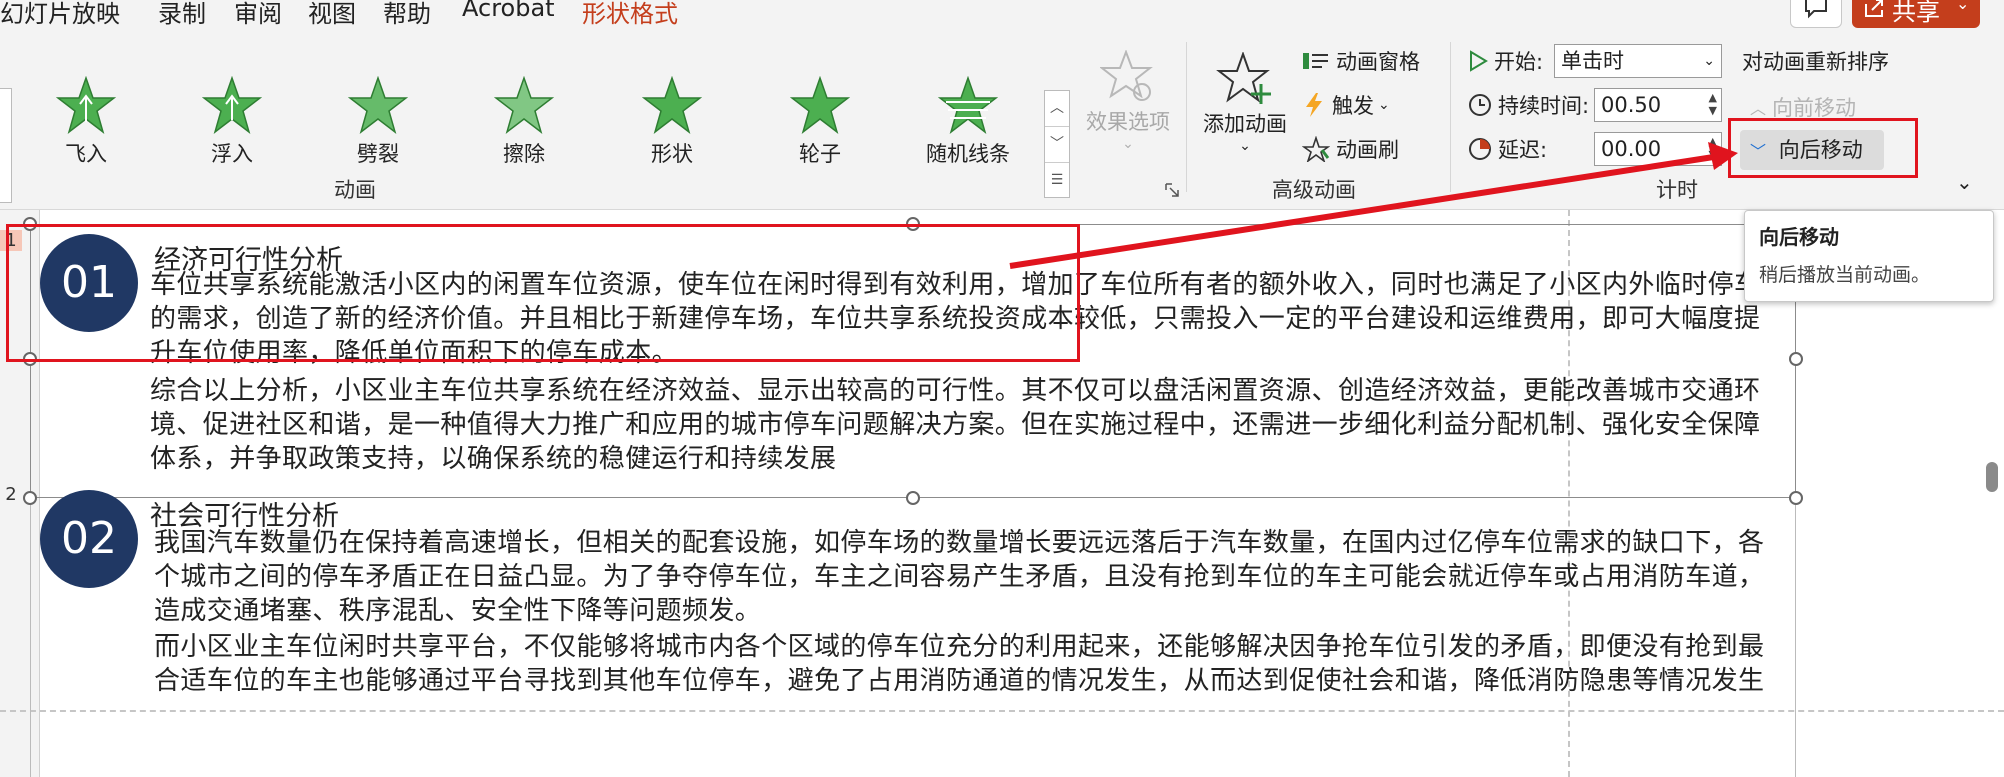 The height and width of the screenshot is (777, 2004). I want to click on menu-slideshow: 幻灯片放映, so click(60, 14).